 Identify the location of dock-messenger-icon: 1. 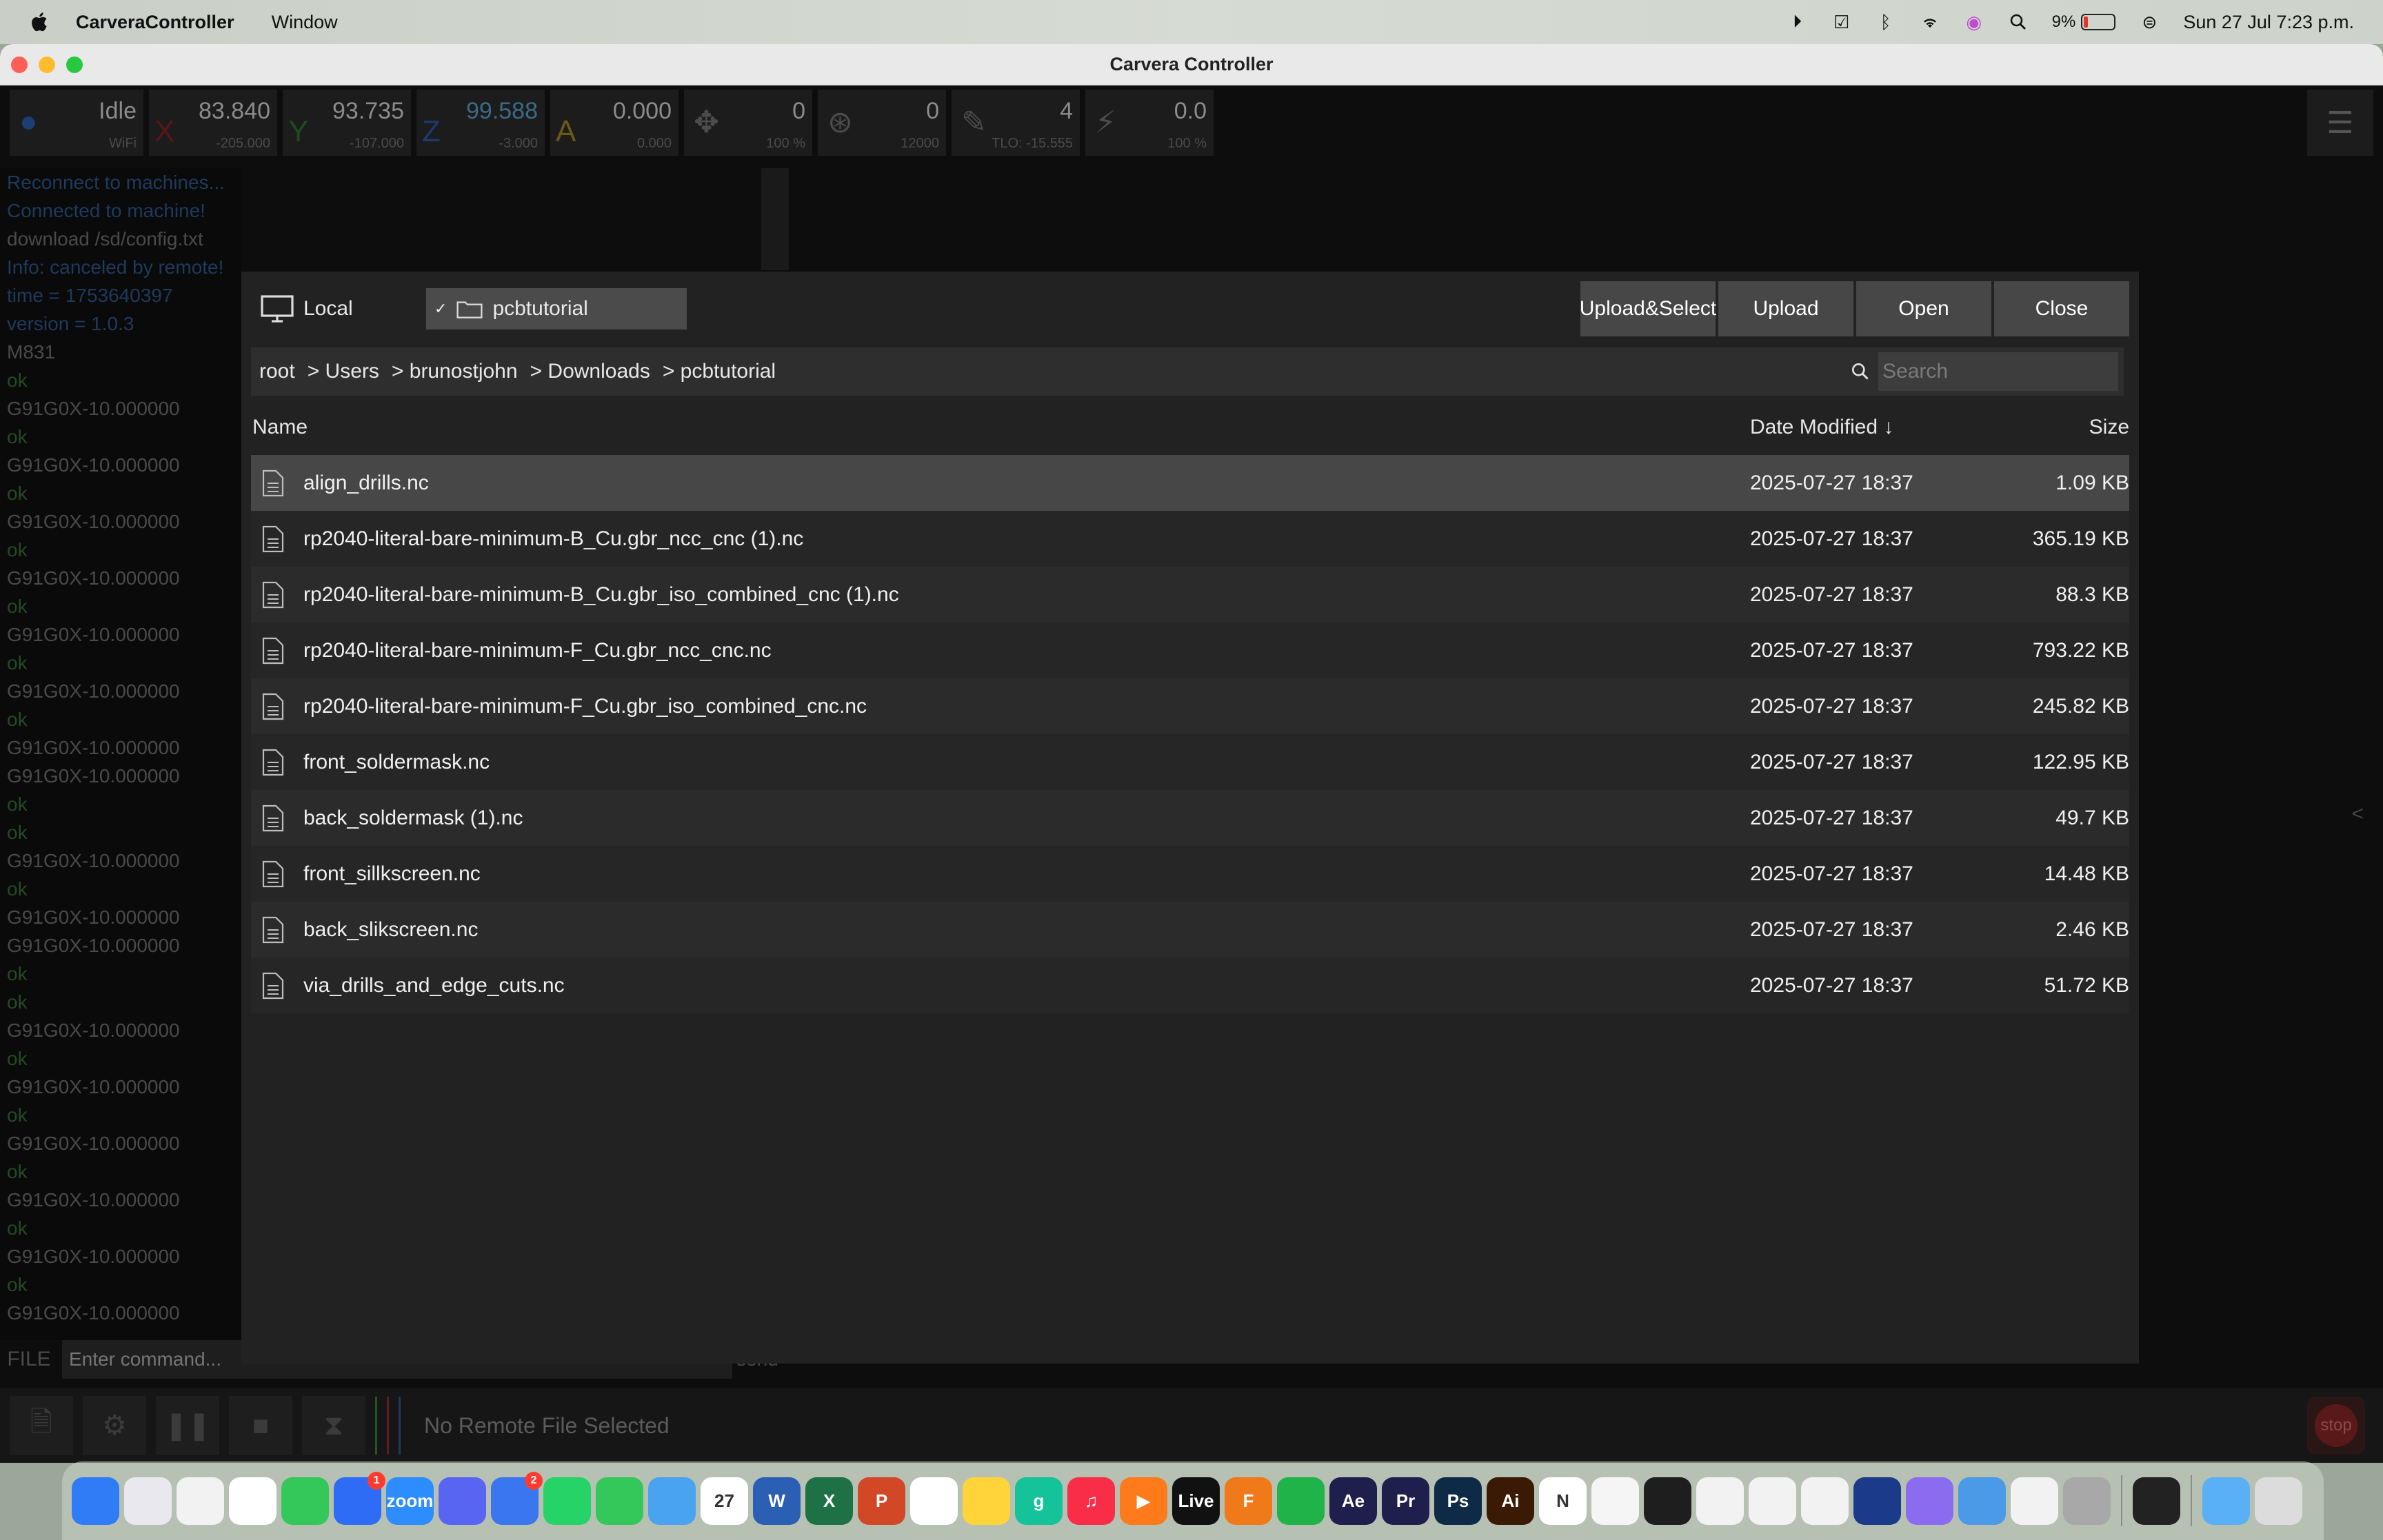
(359, 1498).